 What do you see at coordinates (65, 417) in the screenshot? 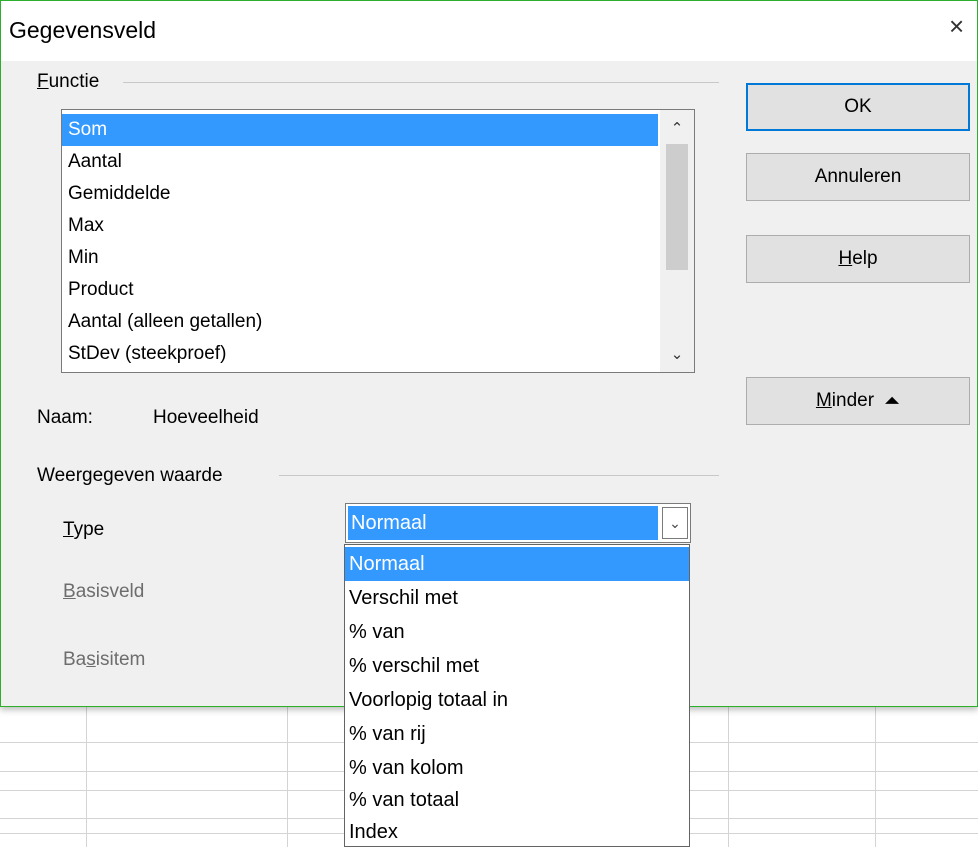
I see `name-label: Naam:` at bounding box center [65, 417].